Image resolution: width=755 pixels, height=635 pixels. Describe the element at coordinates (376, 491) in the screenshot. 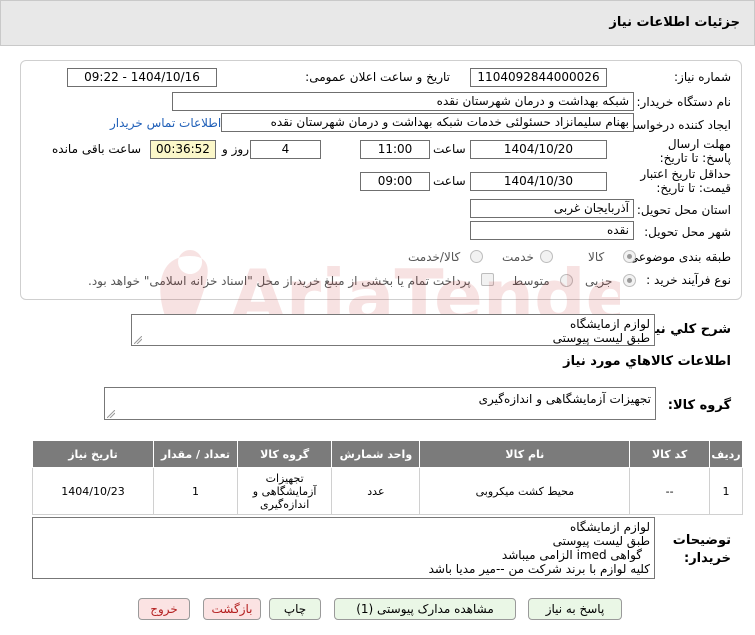

I see `cell-unit: عدد` at that location.